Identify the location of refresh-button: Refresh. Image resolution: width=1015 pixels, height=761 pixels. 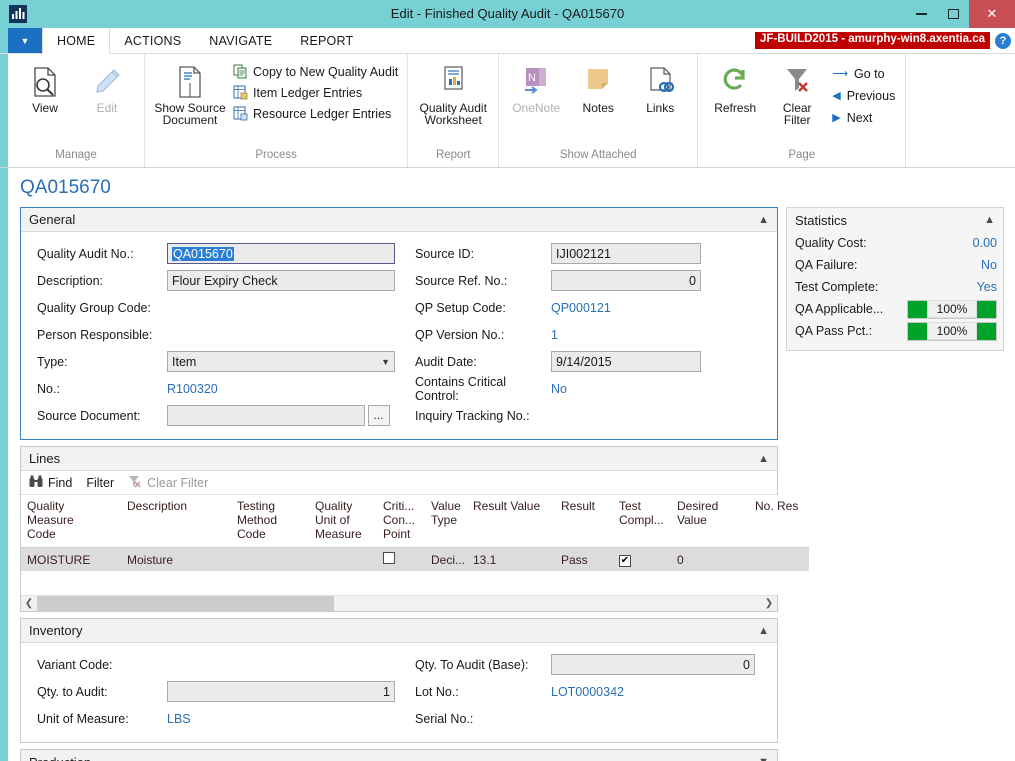
(735, 88).